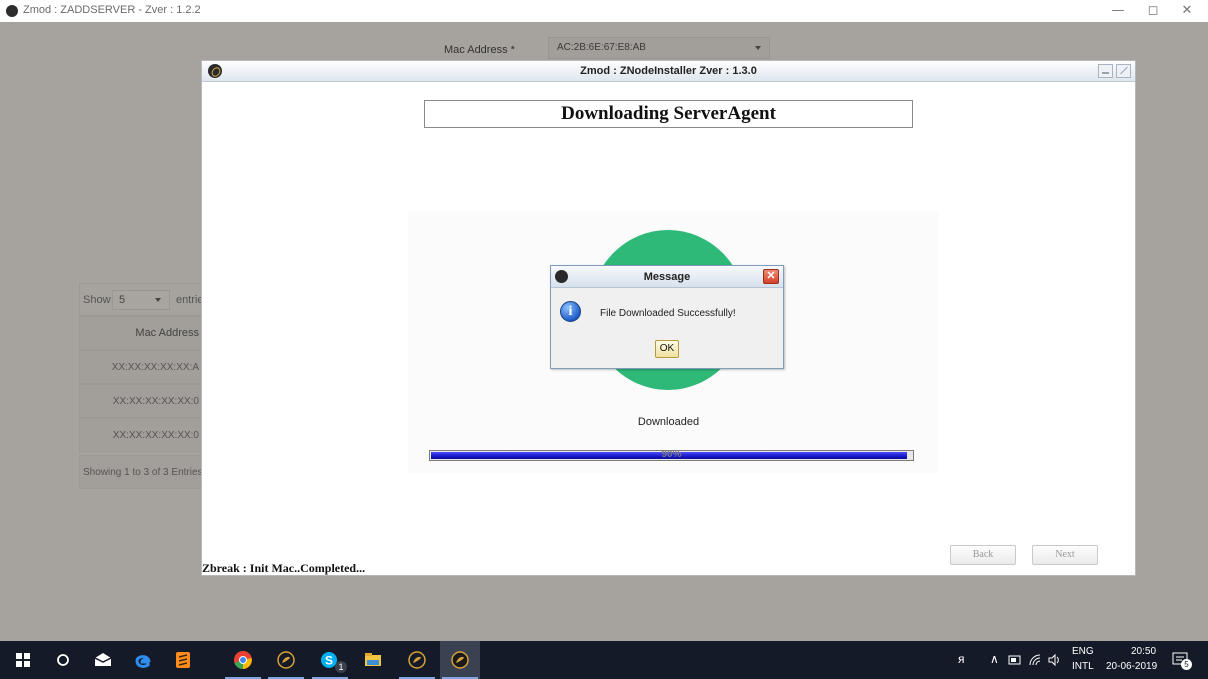  I want to click on clock-date: 20-06-2019, so click(1131, 666).